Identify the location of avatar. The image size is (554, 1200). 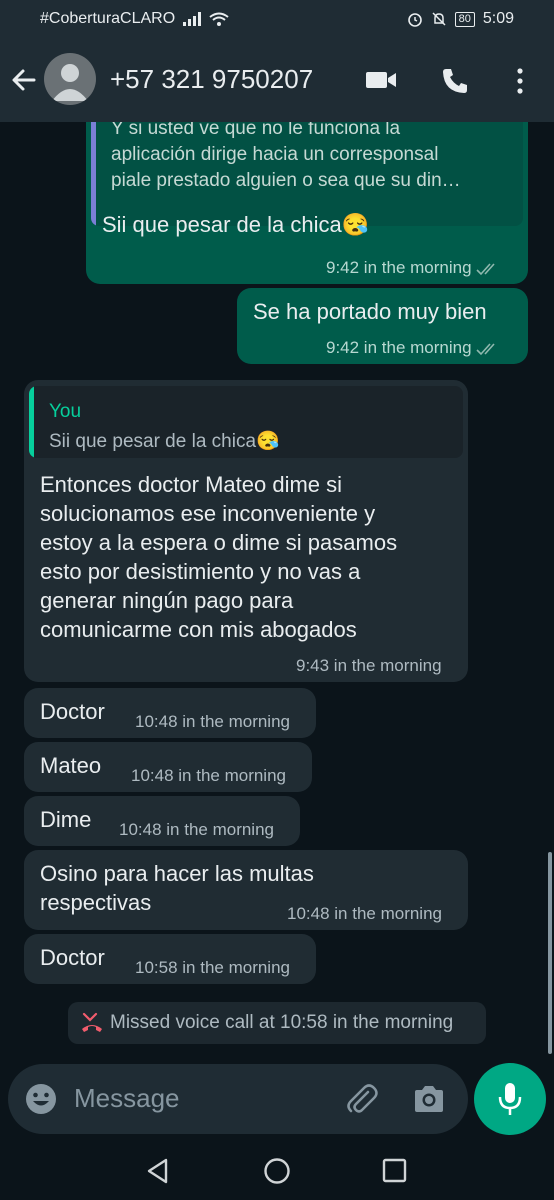
(70, 79).